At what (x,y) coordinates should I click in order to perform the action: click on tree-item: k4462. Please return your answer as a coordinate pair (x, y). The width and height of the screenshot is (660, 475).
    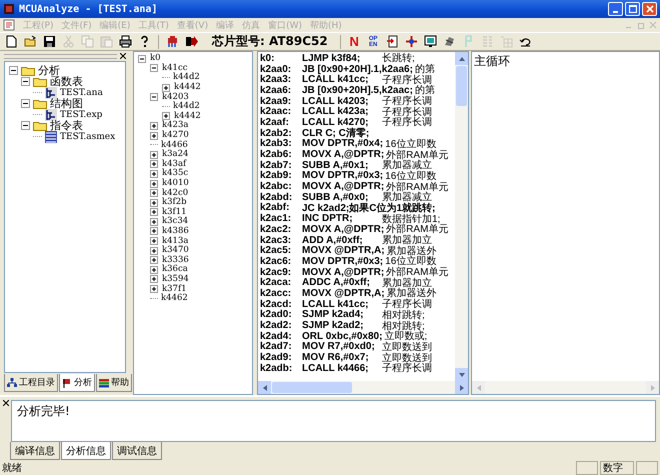
    Looking at the image, I should click on (174, 299).